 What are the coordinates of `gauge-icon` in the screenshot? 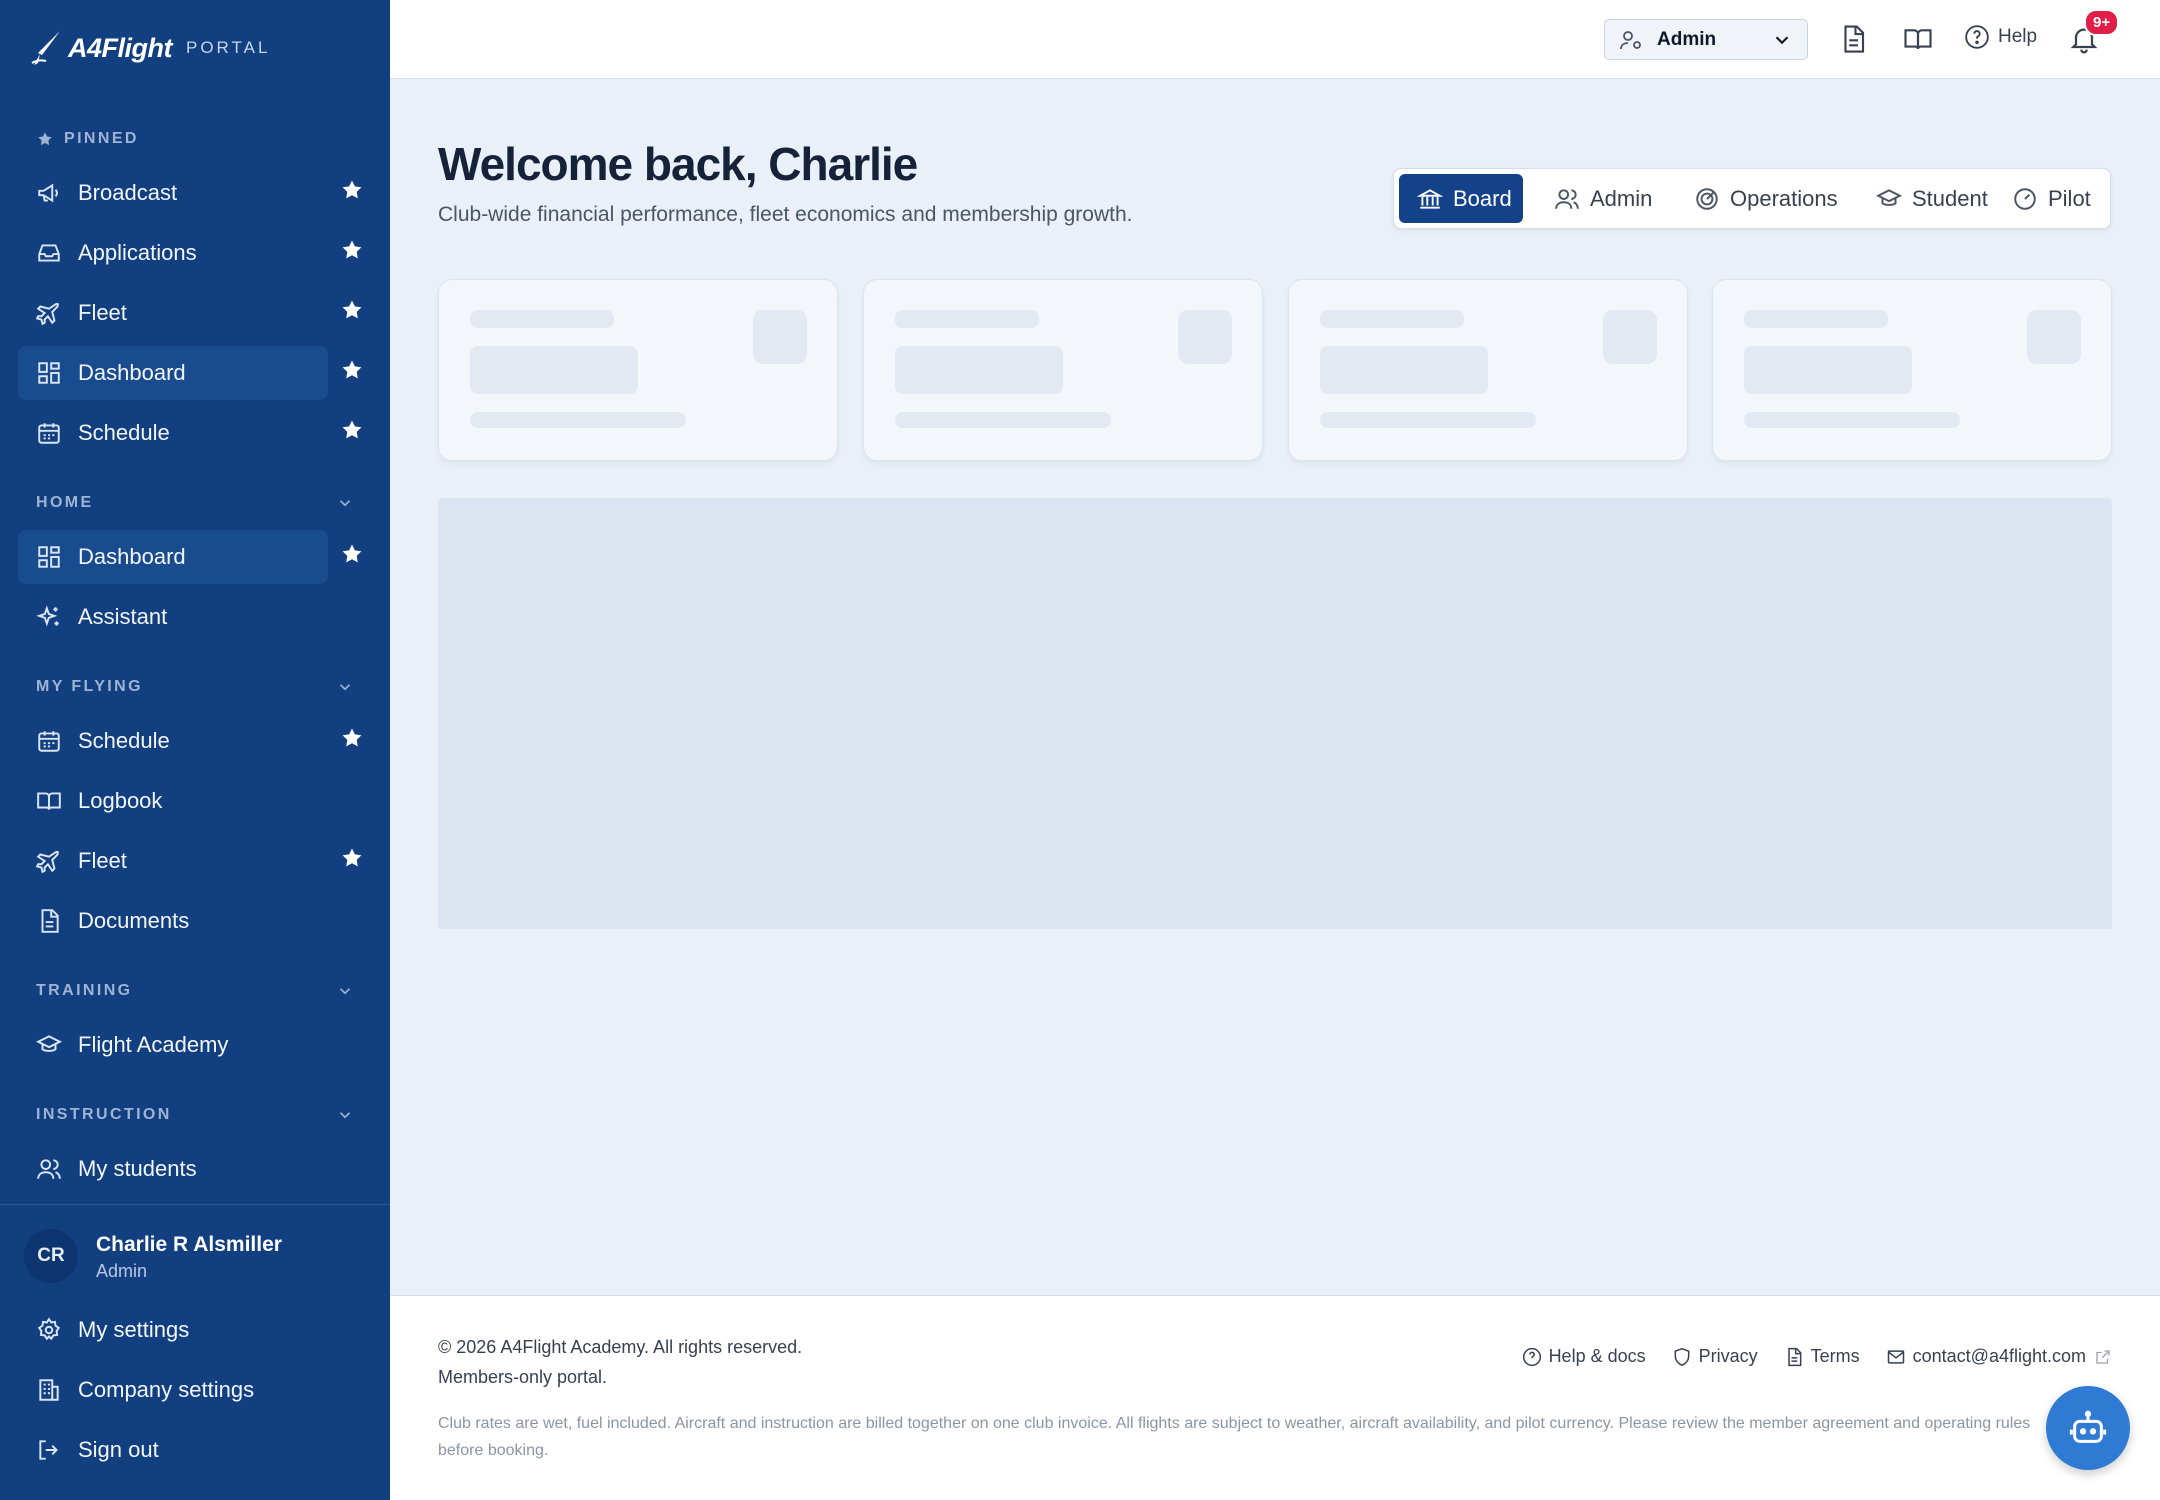 It's located at (2025, 198).